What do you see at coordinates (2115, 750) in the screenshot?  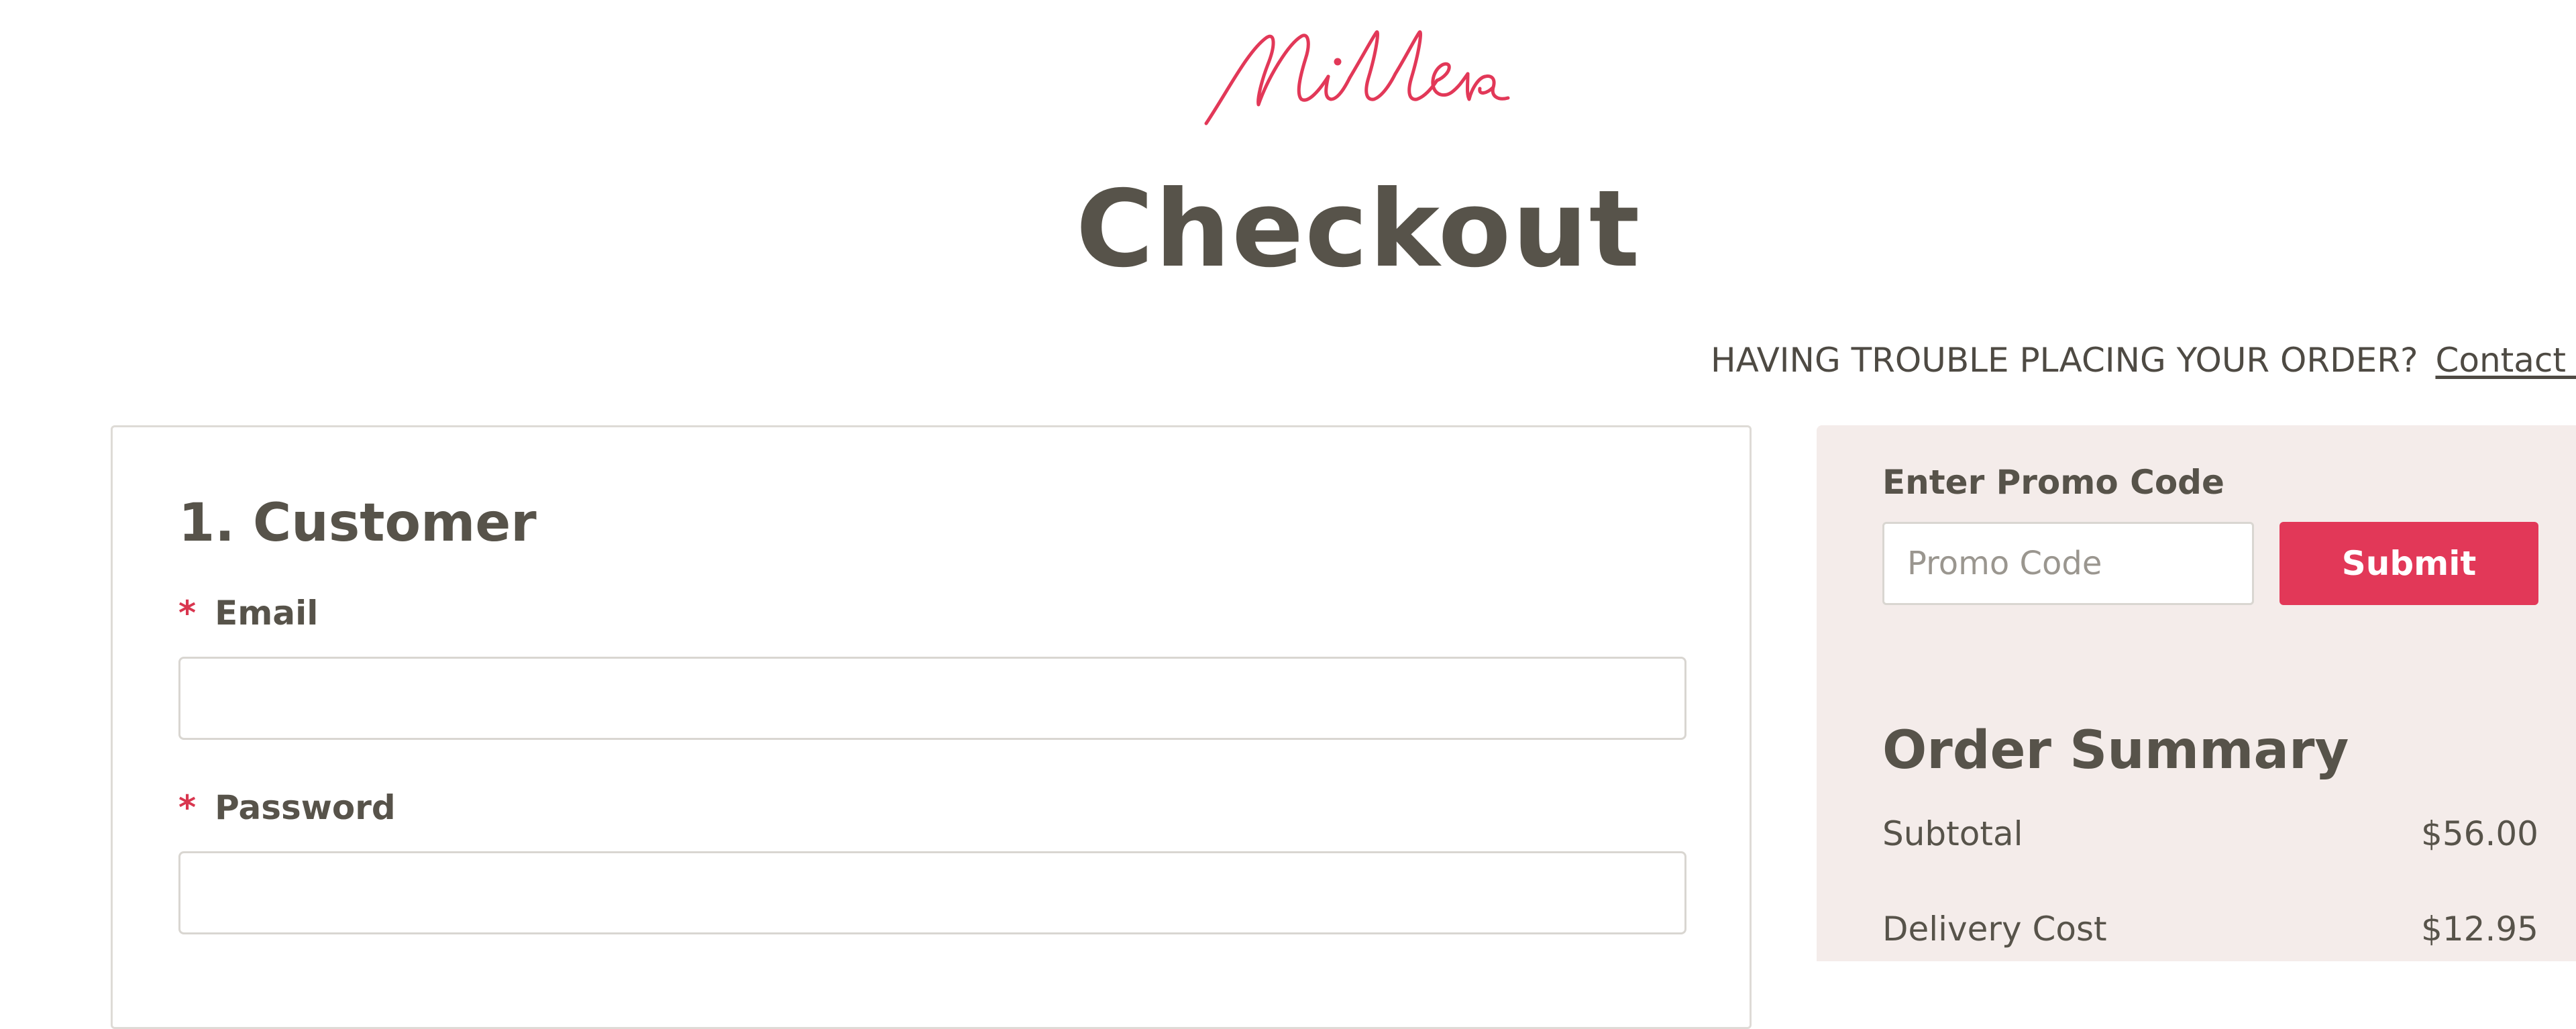 I see `order-summary-title: Order Summary` at bounding box center [2115, 750].